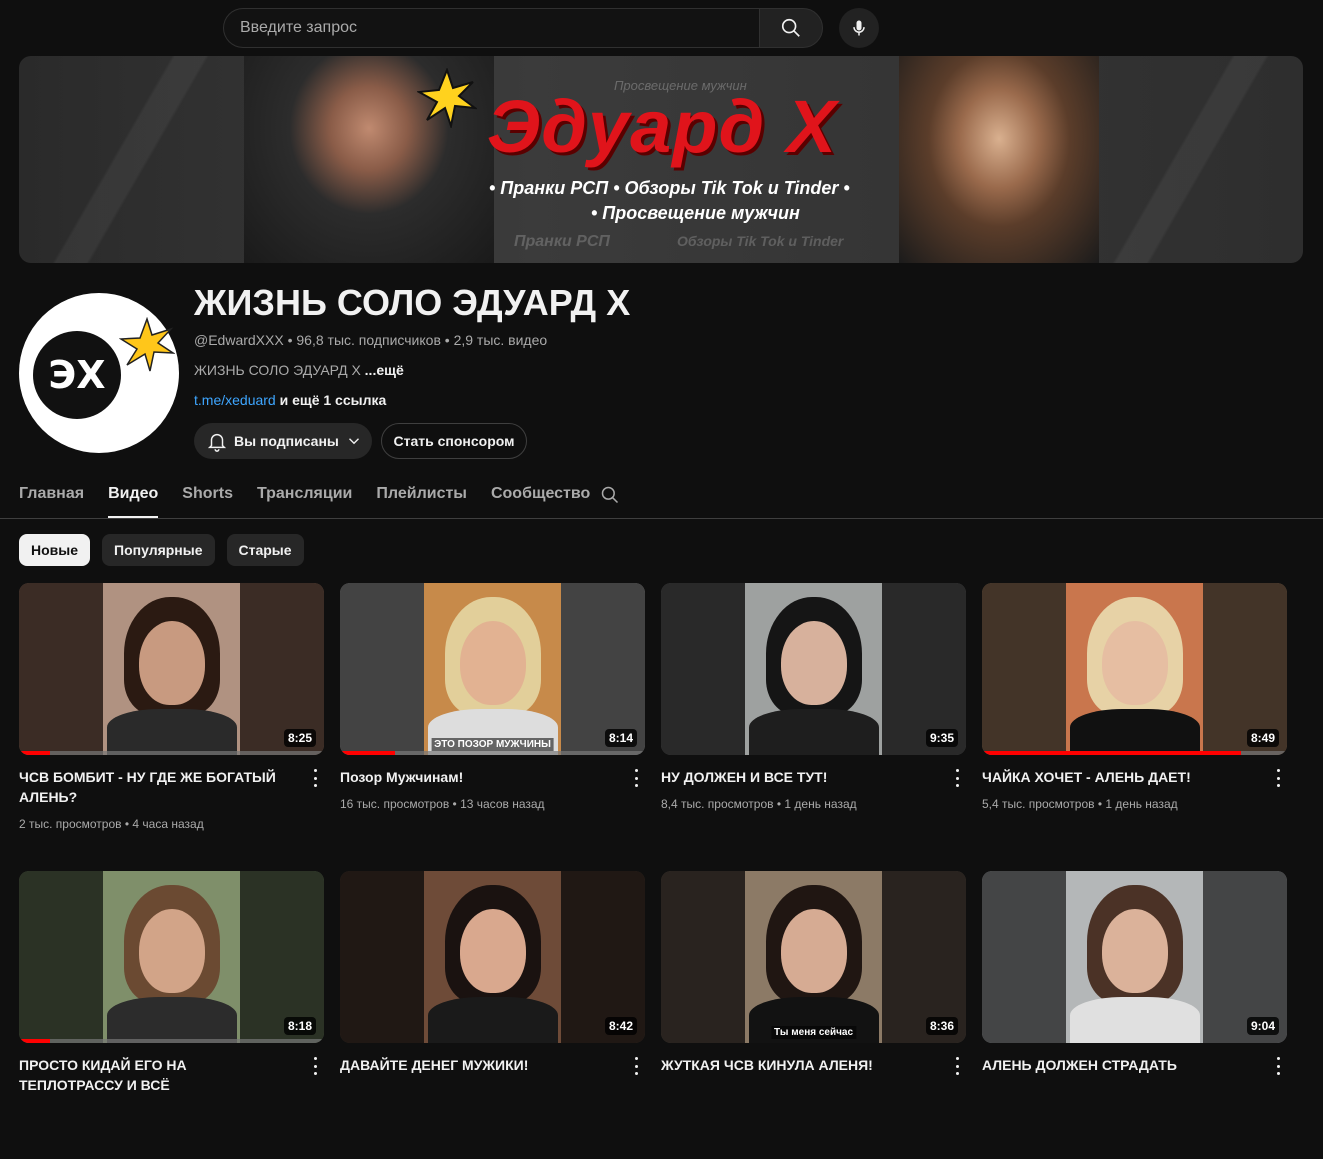  I want to click on thumbnail-caption: Ты меня сейчас, so click(813, 1032).